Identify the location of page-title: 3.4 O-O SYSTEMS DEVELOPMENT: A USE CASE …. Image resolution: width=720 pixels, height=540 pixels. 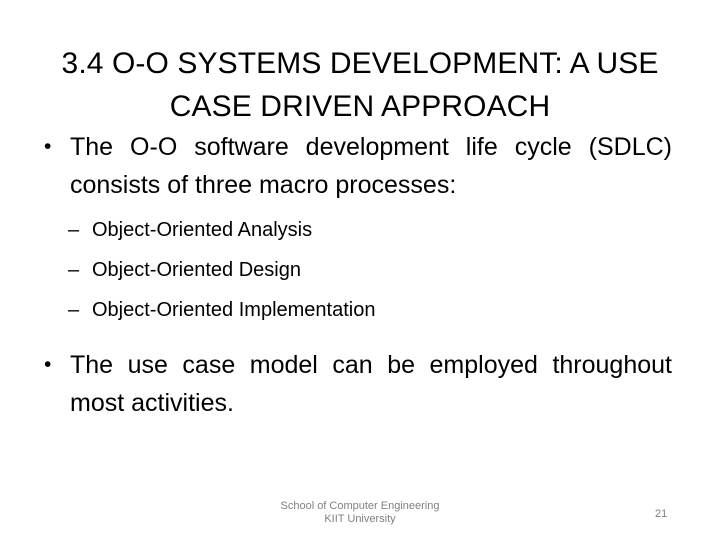
(360, 85).